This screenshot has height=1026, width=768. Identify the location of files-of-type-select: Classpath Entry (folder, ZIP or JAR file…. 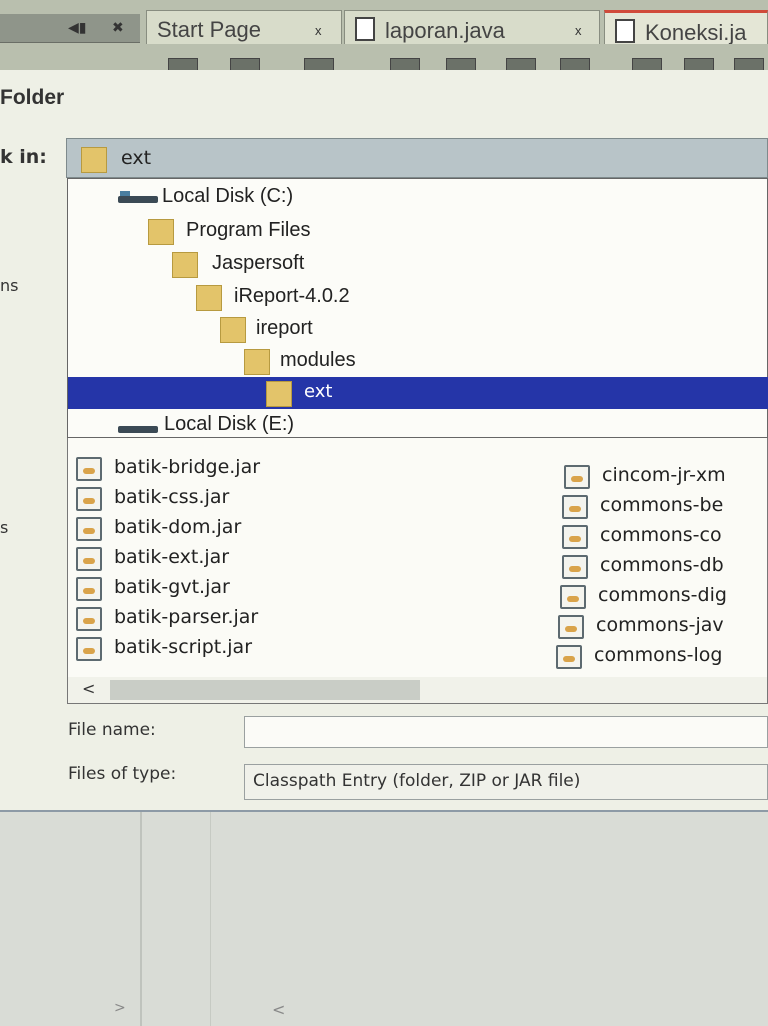
(506, 782).